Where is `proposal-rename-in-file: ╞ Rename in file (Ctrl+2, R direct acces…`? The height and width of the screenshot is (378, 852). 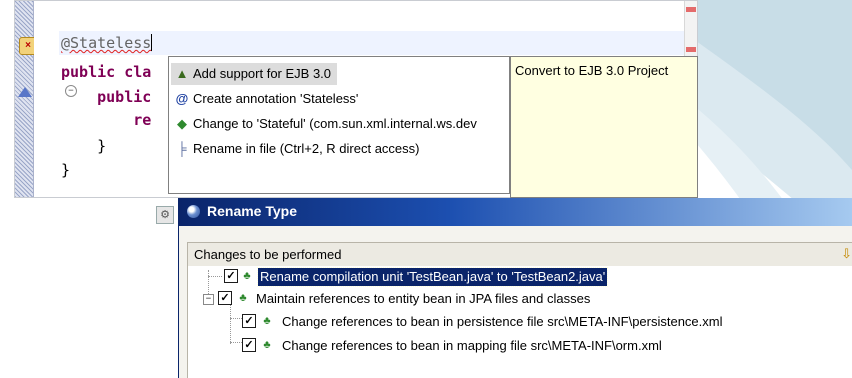
proposal-rename-in-file: ╞ Rename in file (Ctrl+2, R direct acces… is located at coordinates (295, 149).